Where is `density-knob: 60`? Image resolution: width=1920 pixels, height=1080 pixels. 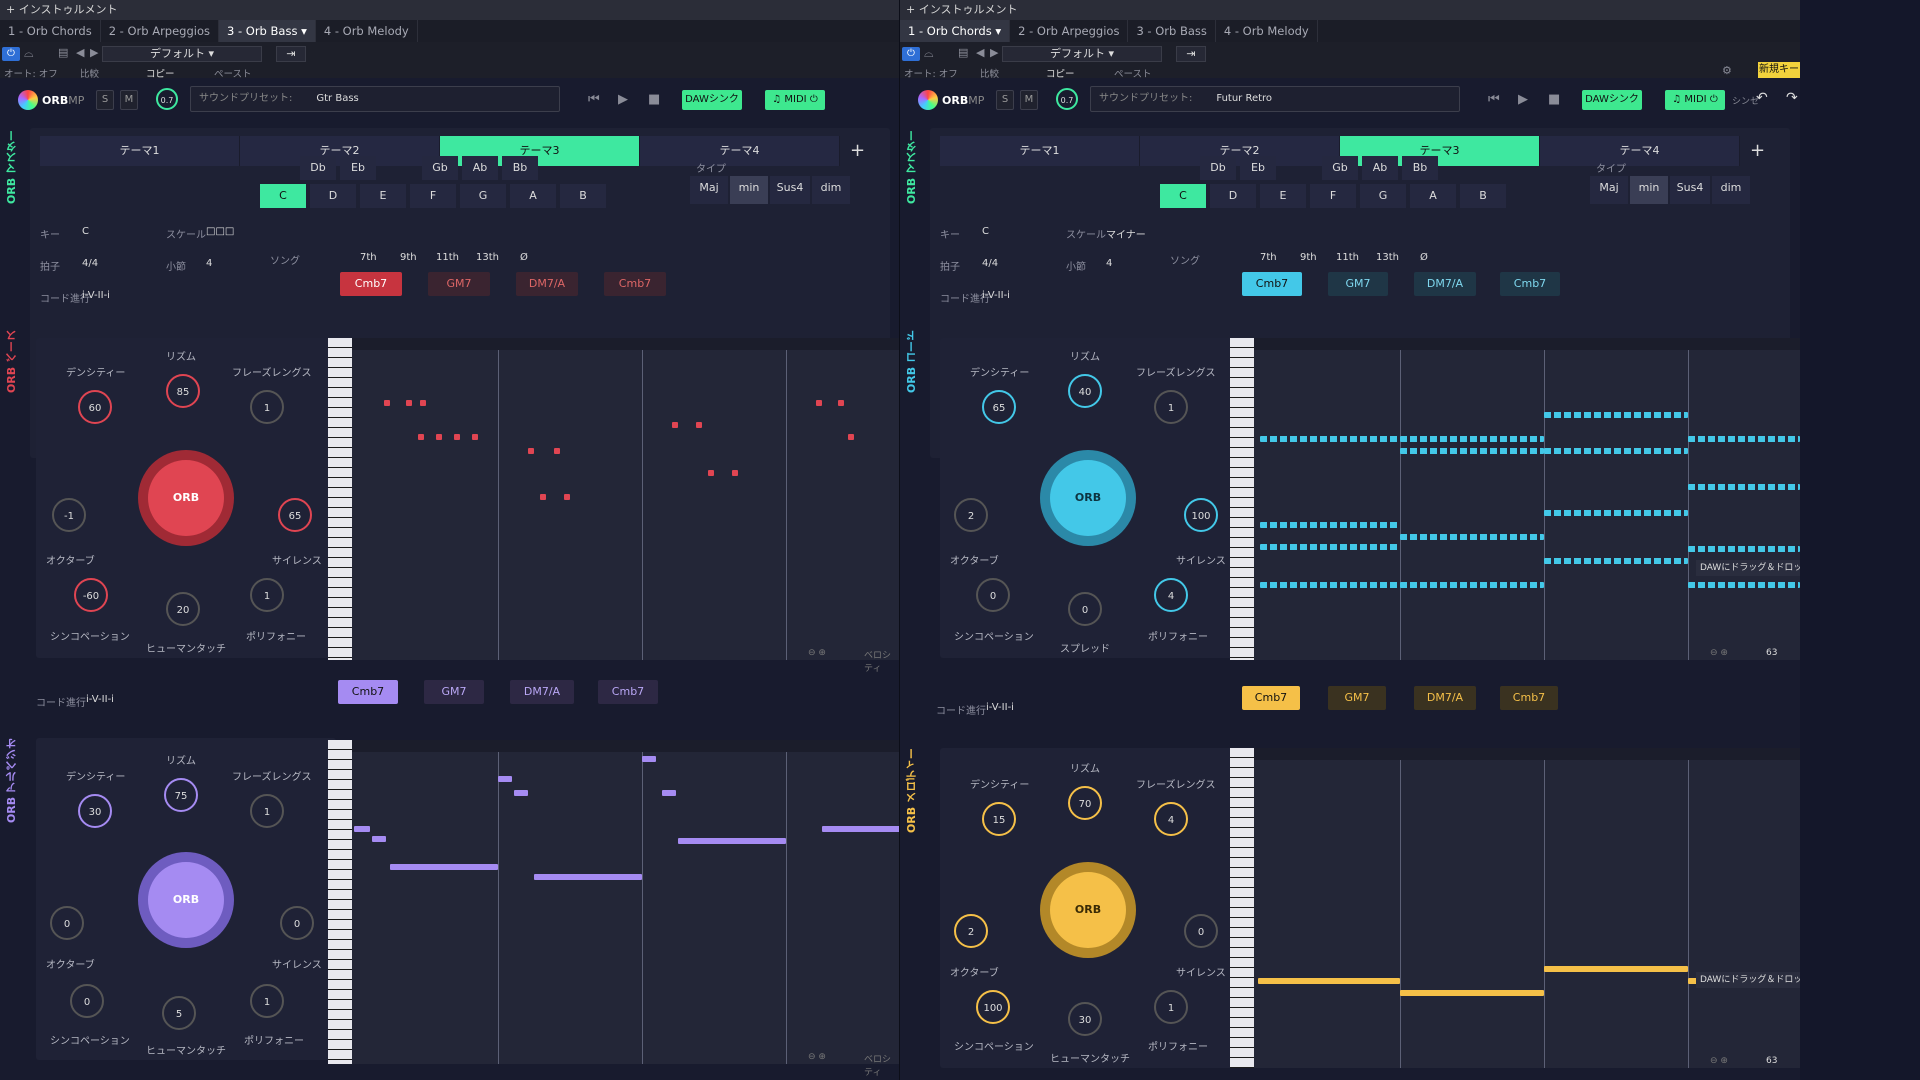 density-knob: 60 is located at coordinates (95, 407).